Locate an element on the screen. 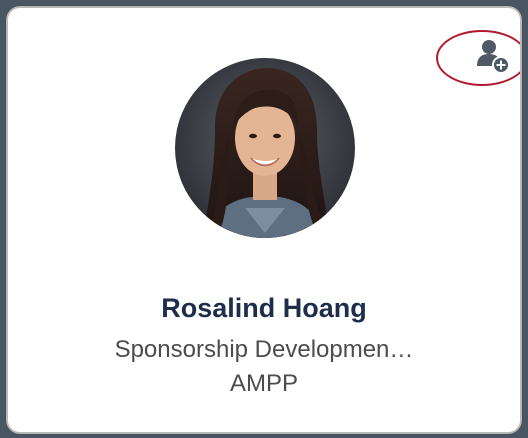 This screenshot has height=438, width=528. follow-button is located at coordinates (492, 56).